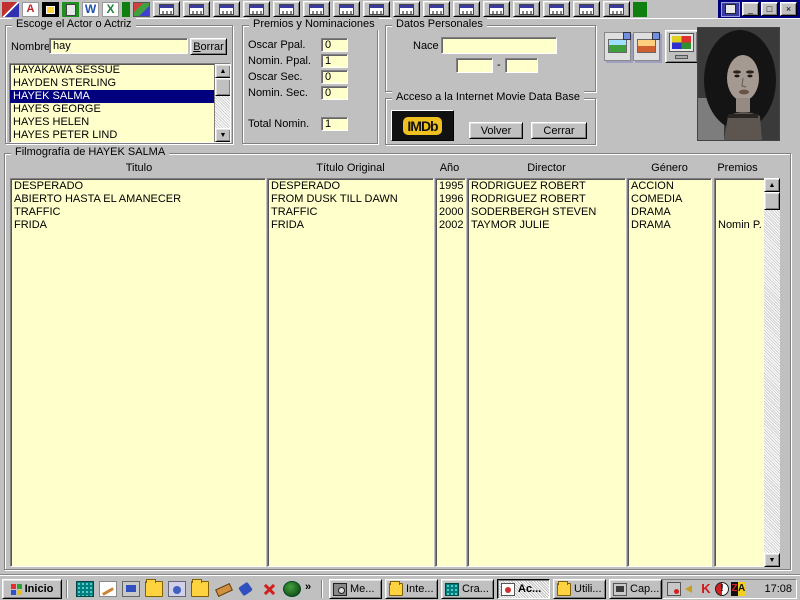 Image resolution: width=800 pixels, height=600 pixels. I want to click on zonealarm-icon: ZA, so click(738, 589).